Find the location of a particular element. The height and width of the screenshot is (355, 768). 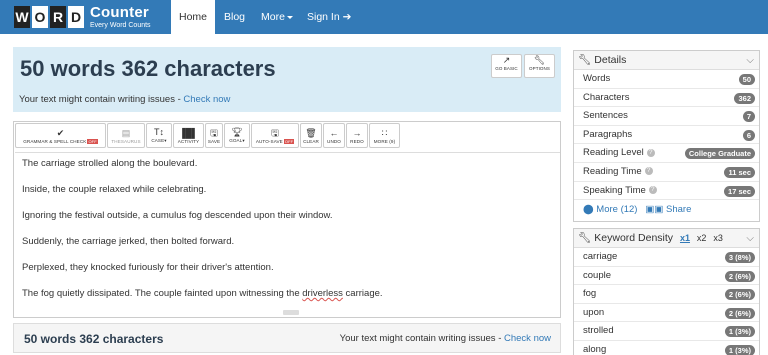

keyword-row: strolled 1 (3%) is located at coordinates (666, 331).